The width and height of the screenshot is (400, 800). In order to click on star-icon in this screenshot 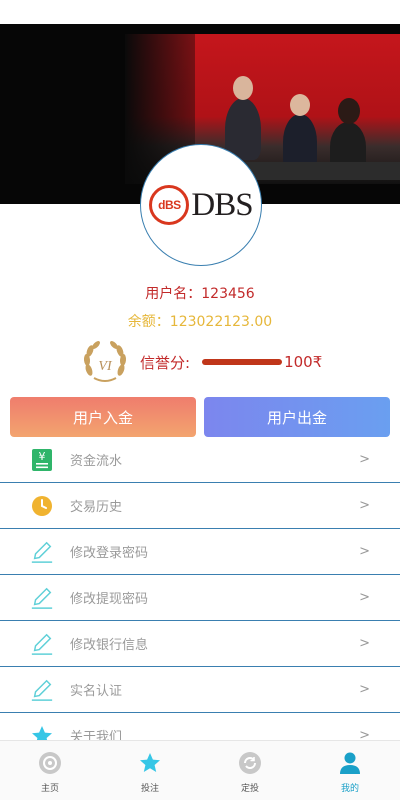, I will do `click(150, 763)`.